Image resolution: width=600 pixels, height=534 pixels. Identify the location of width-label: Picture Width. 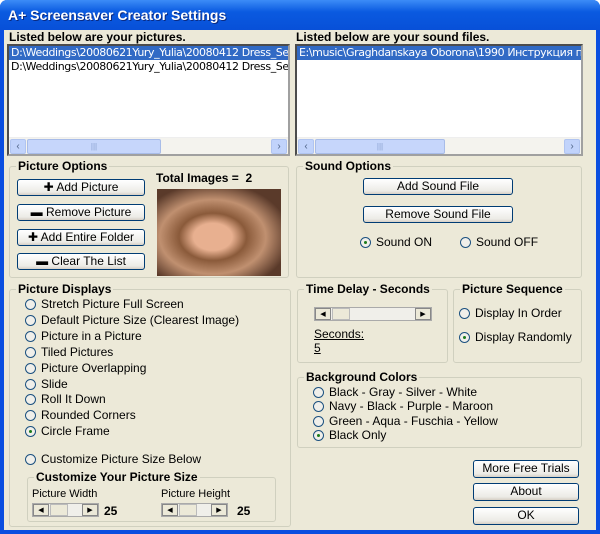
(65, 494).